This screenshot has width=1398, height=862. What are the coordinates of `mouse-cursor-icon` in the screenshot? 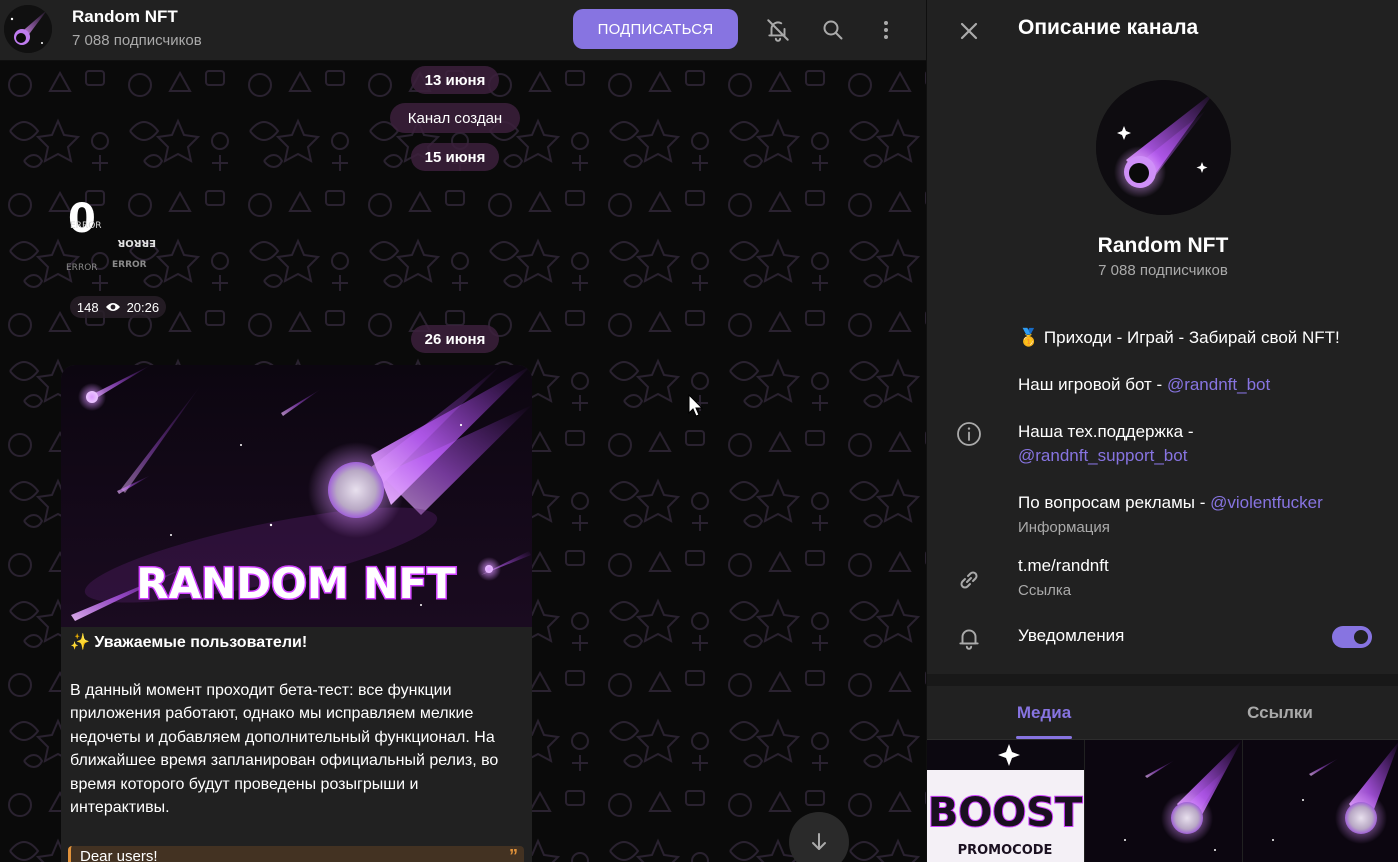 It's located at (696, 405).